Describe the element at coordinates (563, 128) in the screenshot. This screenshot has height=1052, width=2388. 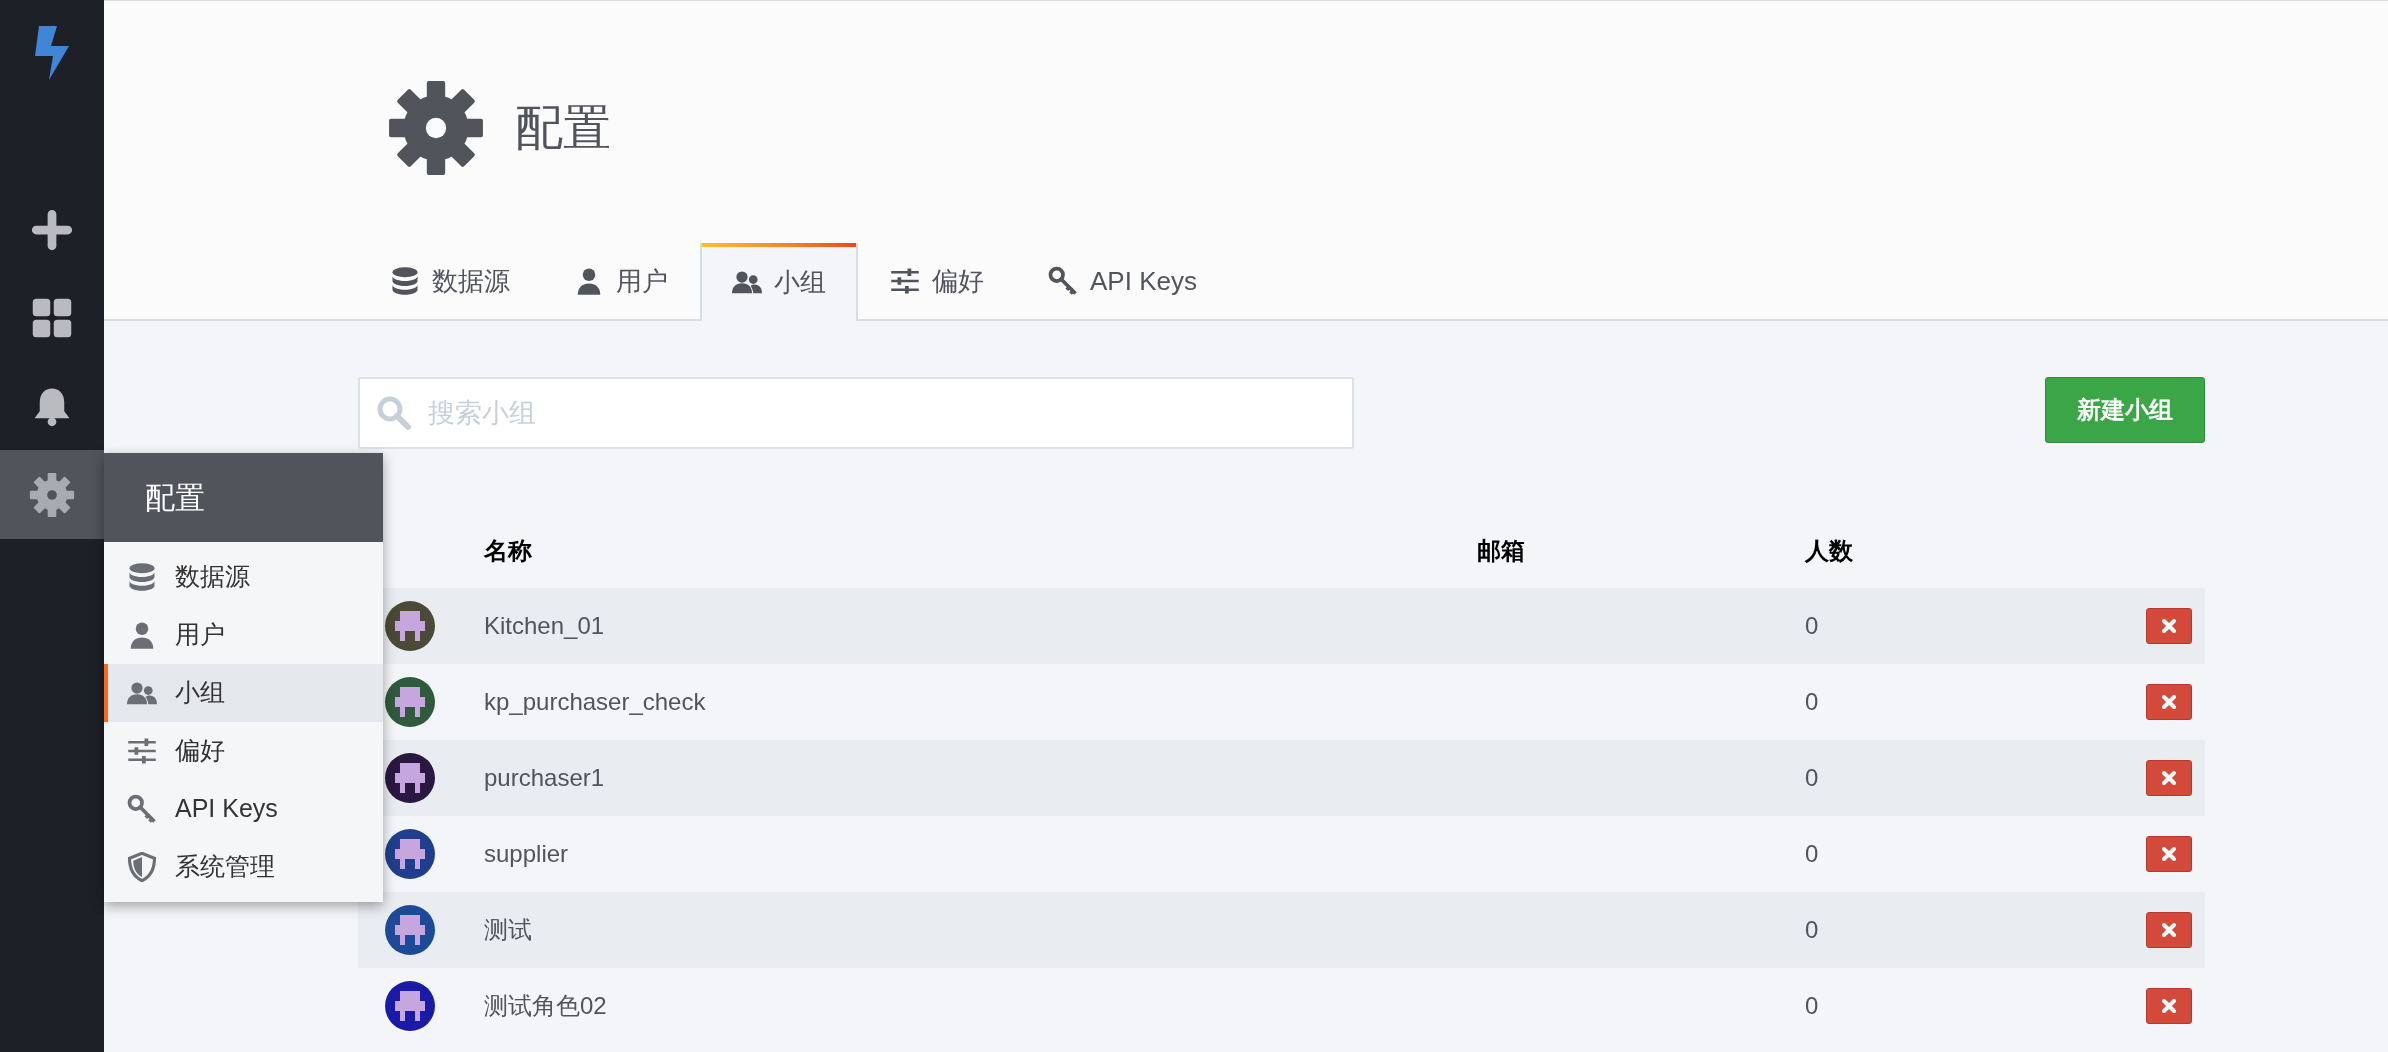
I see `page-title: 配置` at that location.